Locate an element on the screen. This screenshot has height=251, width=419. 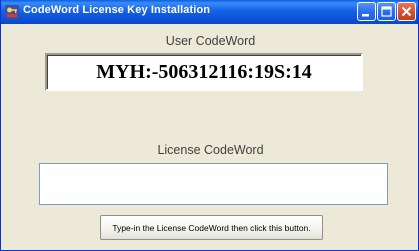
user-codeword-value: MYH:-506312116:19S:14 is located at coordinates (204, 72).